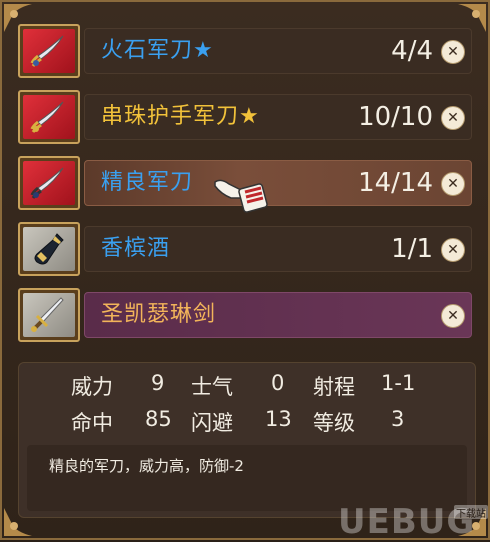  What do you see at coordinates (147, 182) in the screenshot?
I see `item-name: 精良军刀` at bounding box center [147, 182].